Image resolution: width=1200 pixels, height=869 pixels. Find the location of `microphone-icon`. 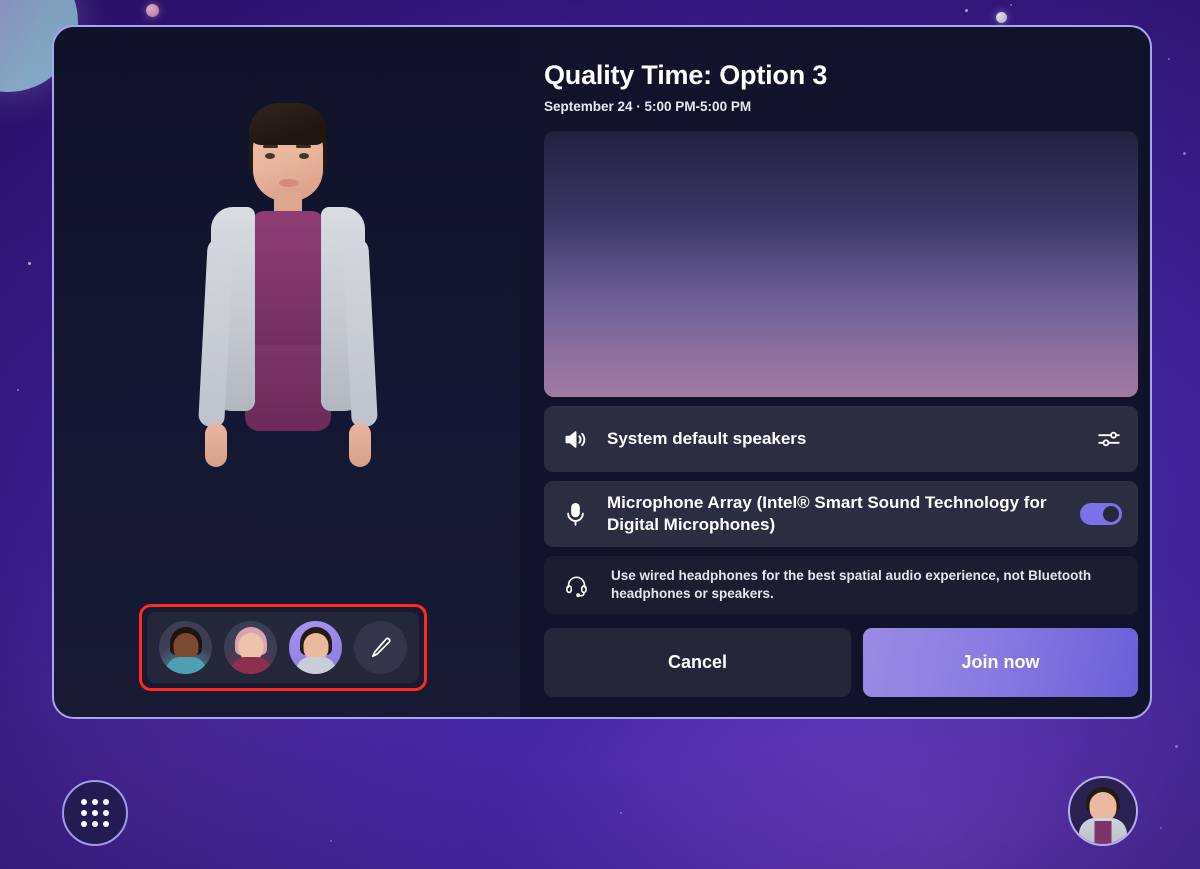

microphone-icon is located at coordinates (575, 514).